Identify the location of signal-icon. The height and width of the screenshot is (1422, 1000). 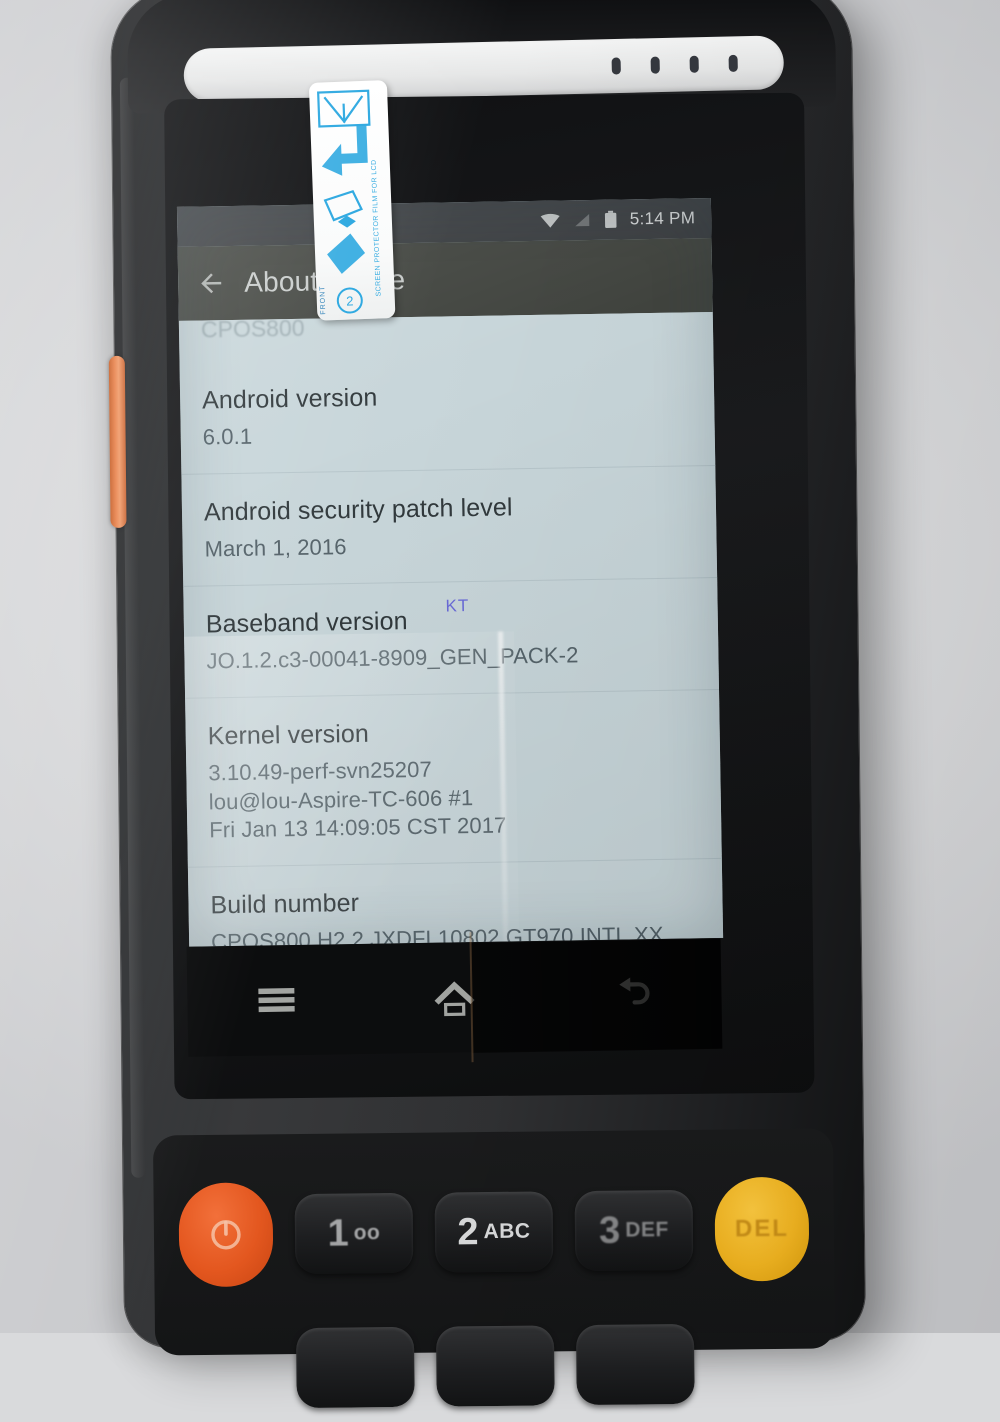
(581, 220).